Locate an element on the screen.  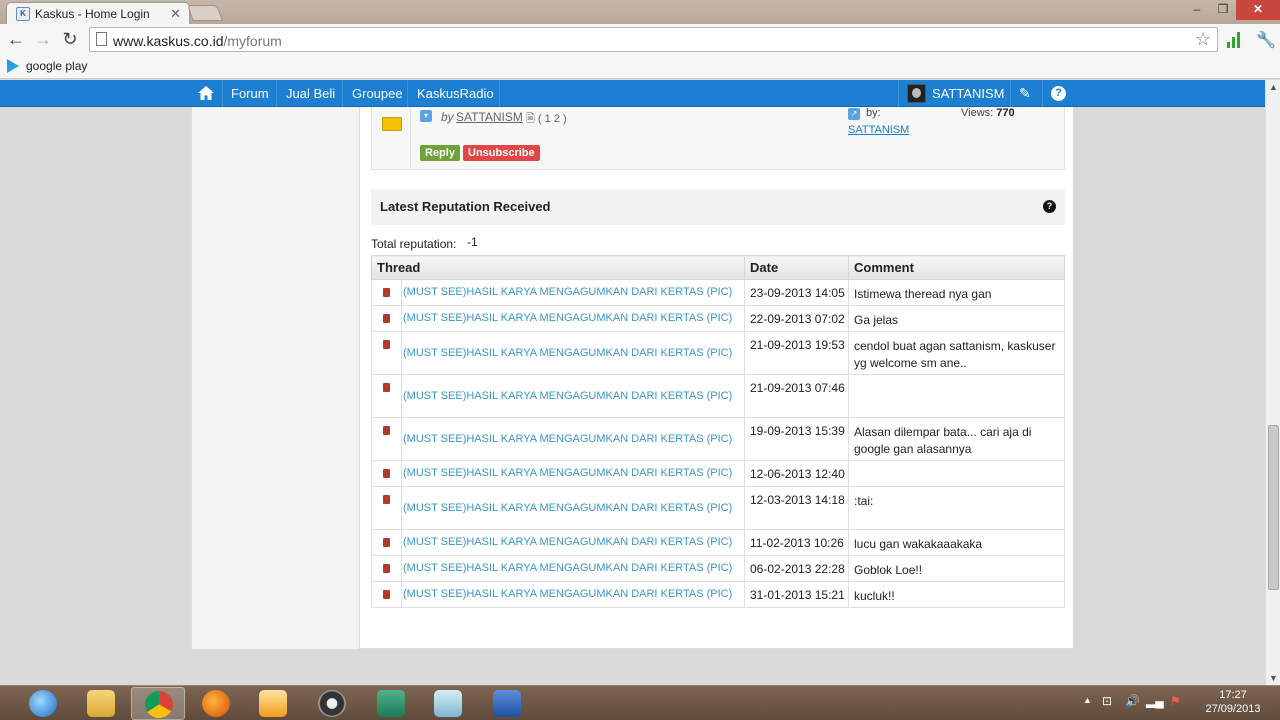
minimize-button: – is located at coordinates (1197, 10).